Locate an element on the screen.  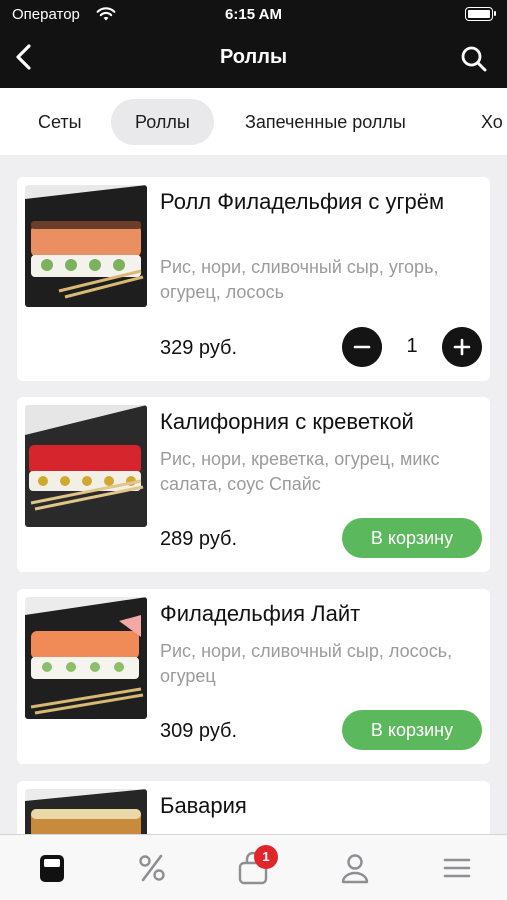
bottom-tab-bar: 1 is located at coordinates (253, 867).